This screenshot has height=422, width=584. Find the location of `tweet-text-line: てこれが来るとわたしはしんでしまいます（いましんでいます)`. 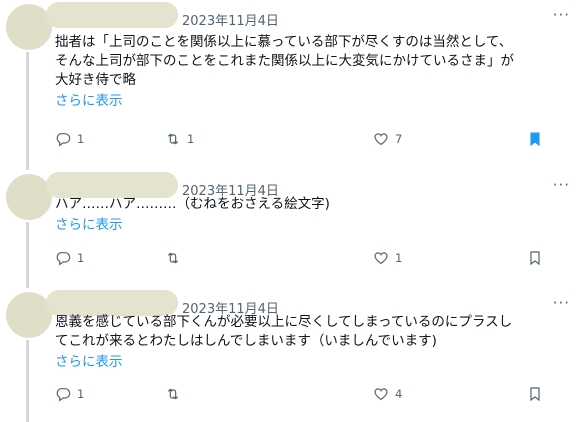

tweet-text-line: てこれが来るとわたしはしんでしまいます（いましんでいます) is located at coordinates (246, 341).